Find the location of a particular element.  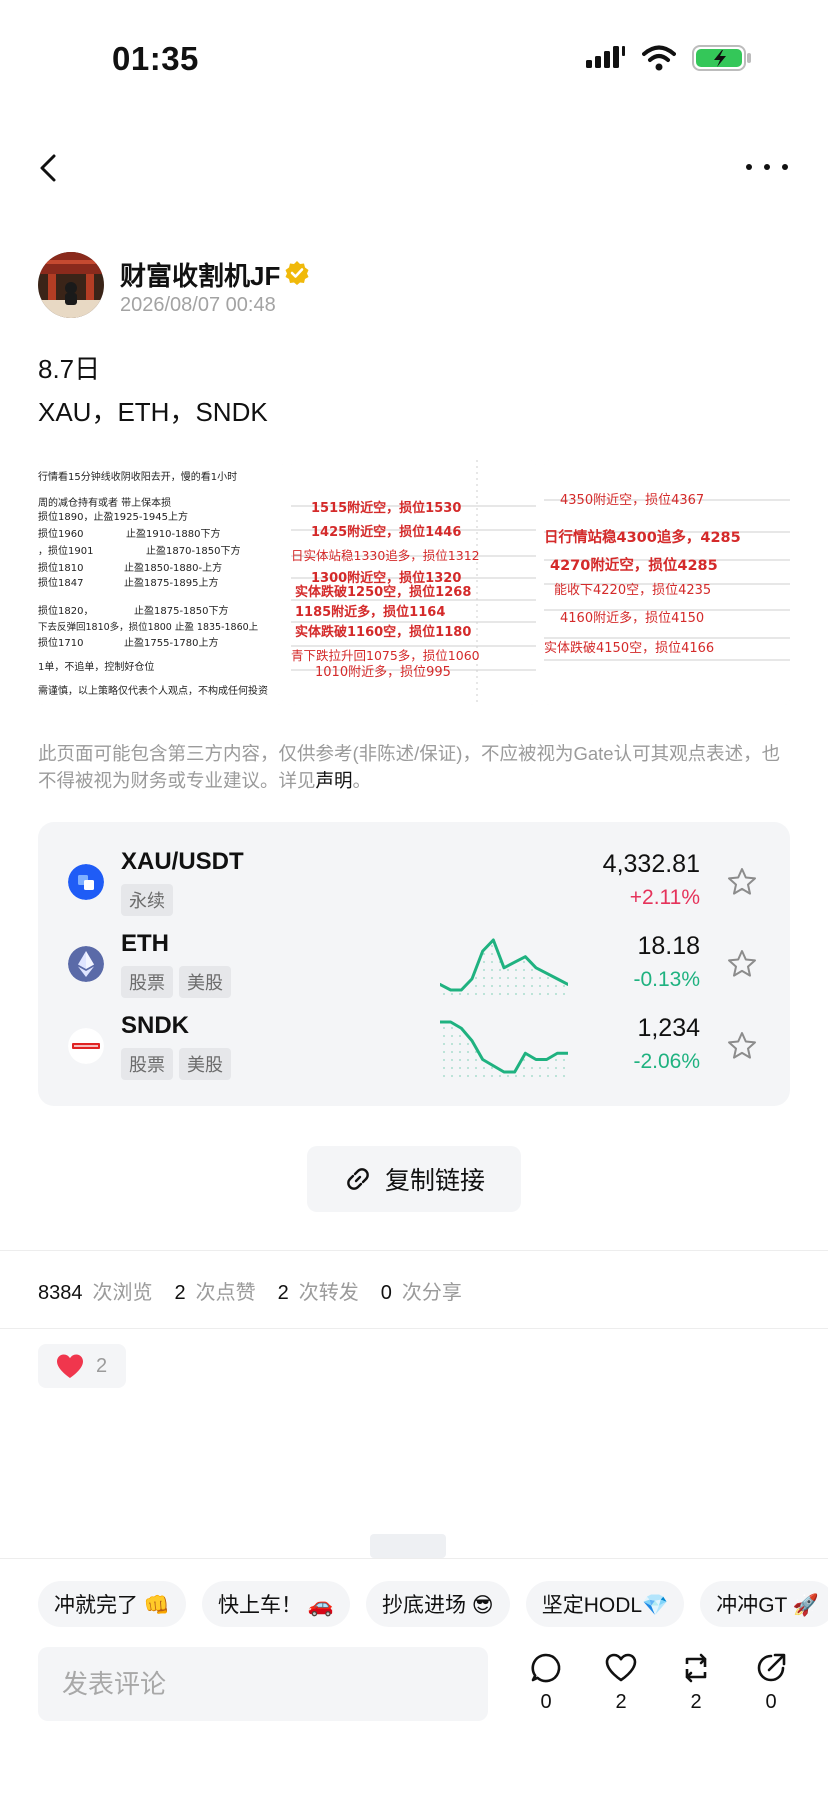

author-name: 财富收割机JF is located at coordinates (200, 274).